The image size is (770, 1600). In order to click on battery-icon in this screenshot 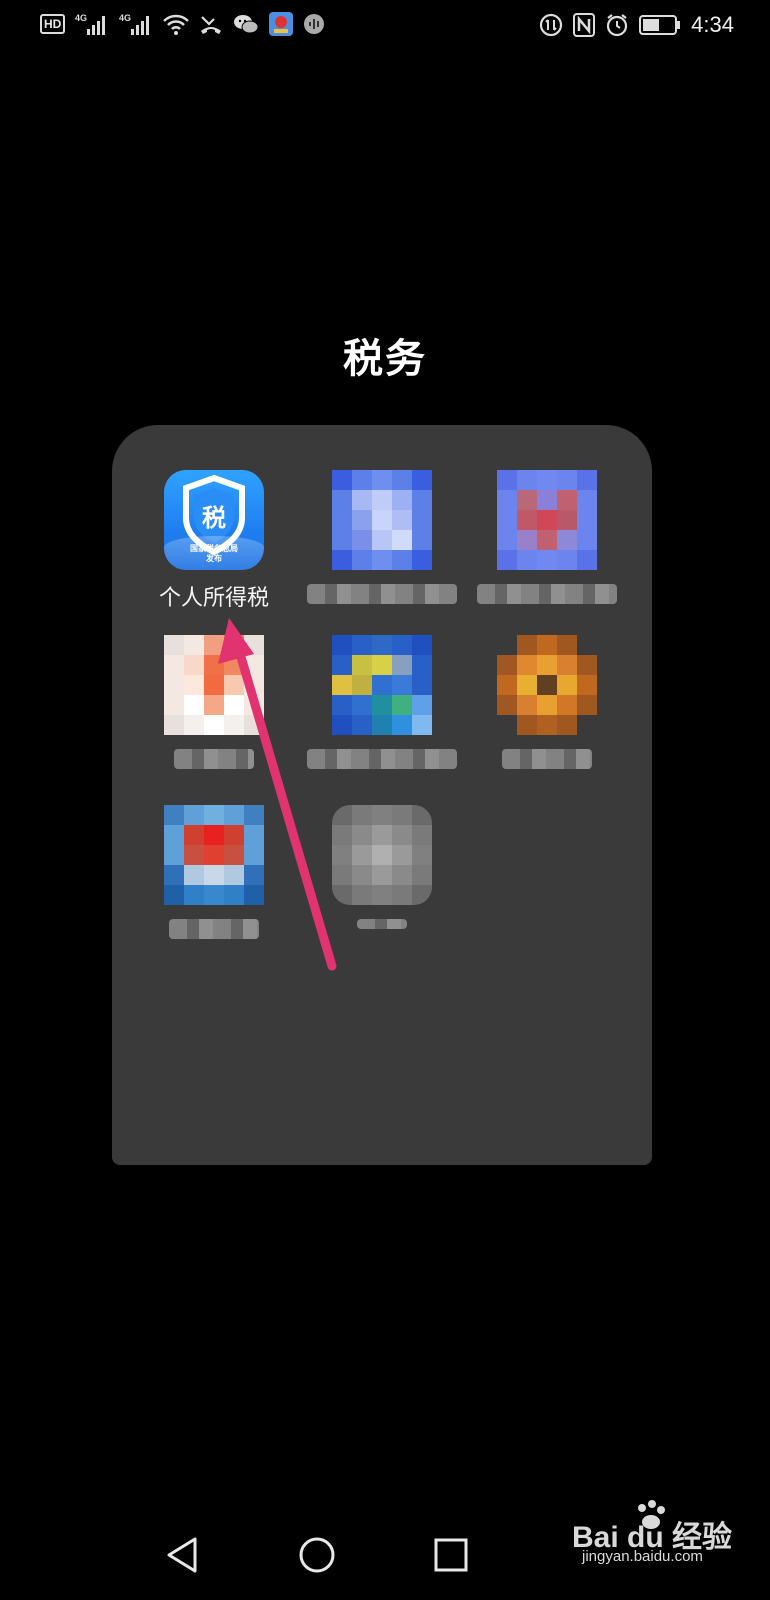, I will do `click(660, 25)`.